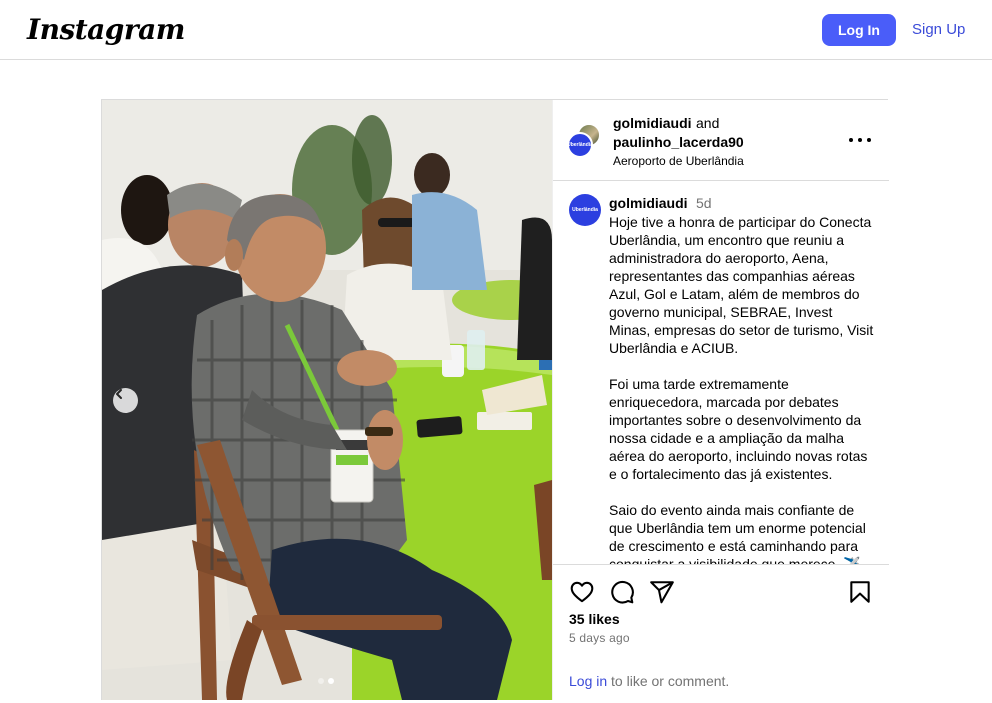 The width and height of the screenshot is (992, 703). I want to click on share-button, so click(662, 592).